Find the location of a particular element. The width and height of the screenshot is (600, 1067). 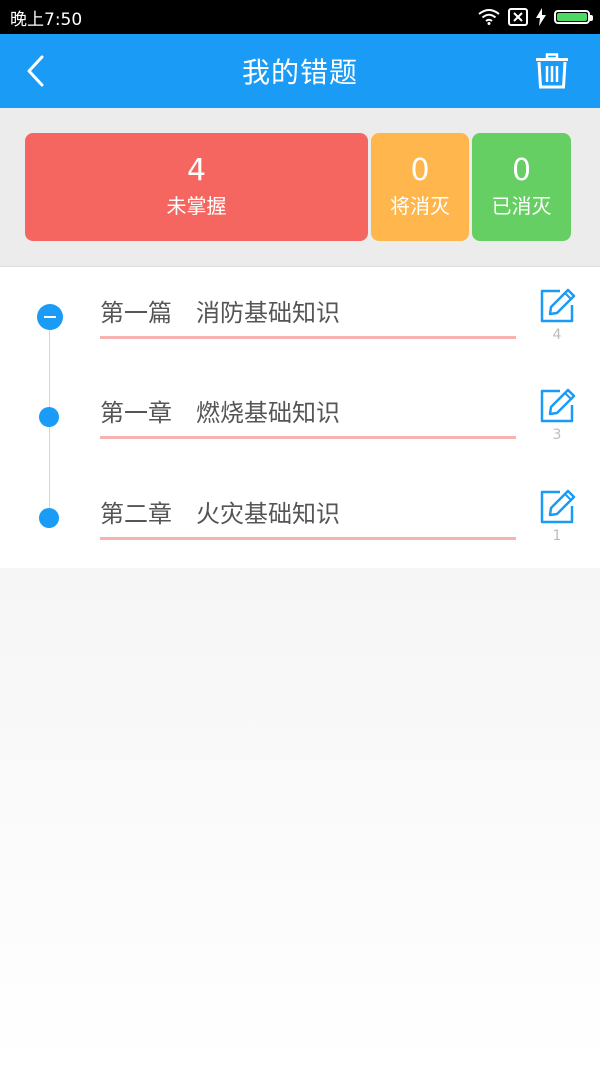

unmastered-label: 未掌握 is located at coordinates (196, 206).